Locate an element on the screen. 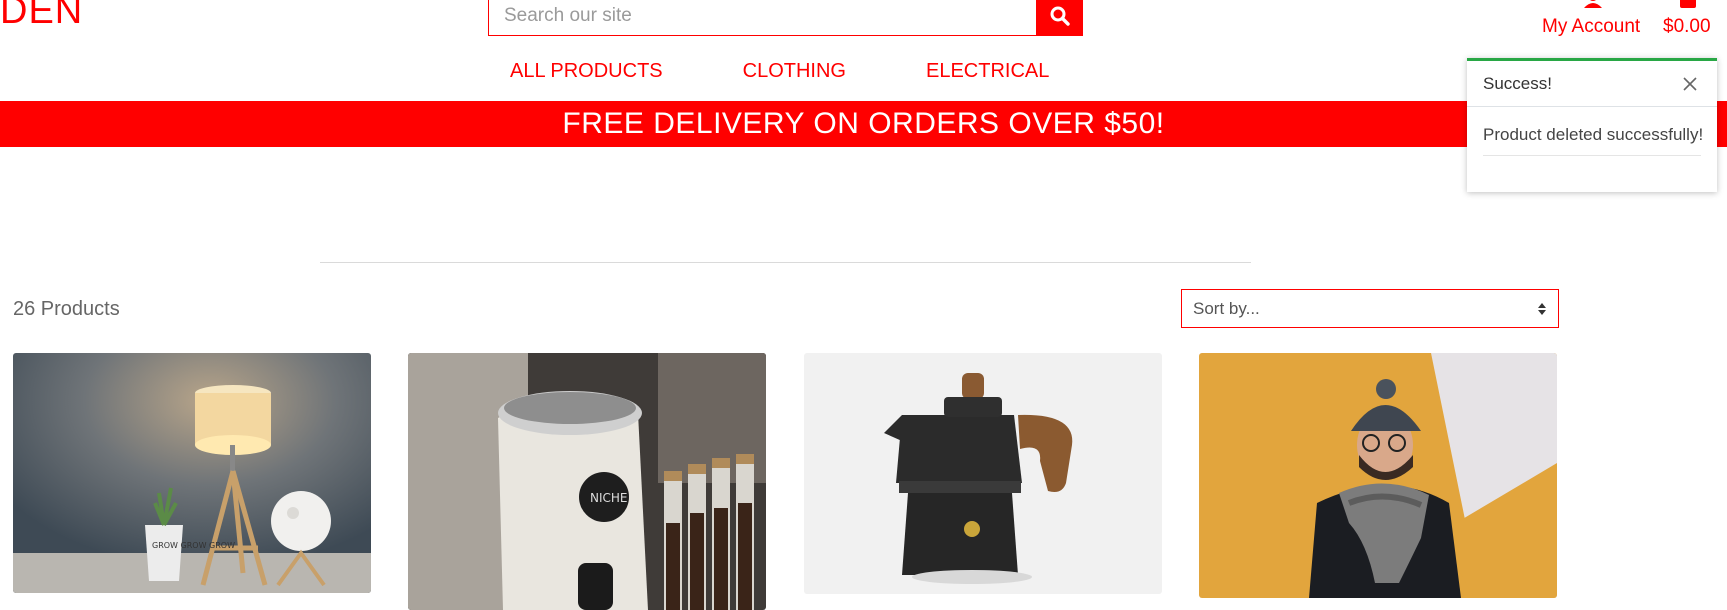 The image size is (1727, 610). product-image-moka-pot is located at coordinates (983, 473).